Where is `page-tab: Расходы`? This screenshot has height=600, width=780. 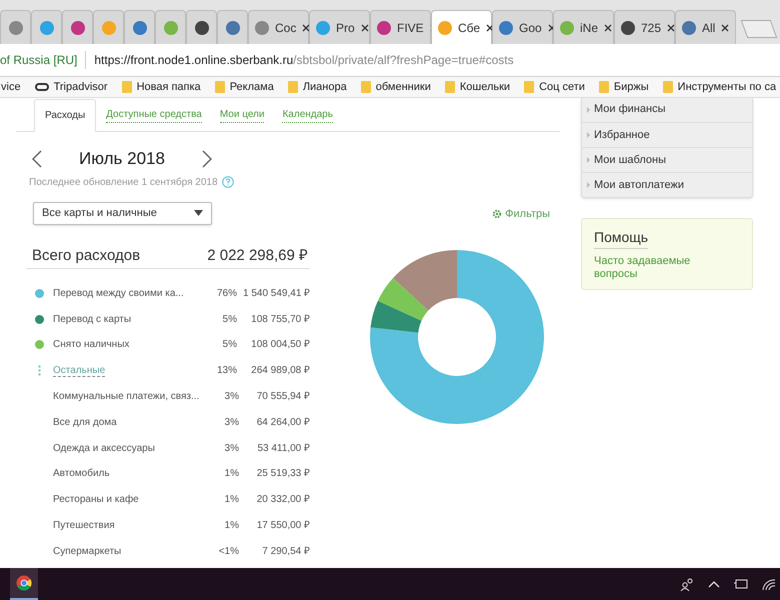 page-tab: Расходы is located at coordinates (65, 115).